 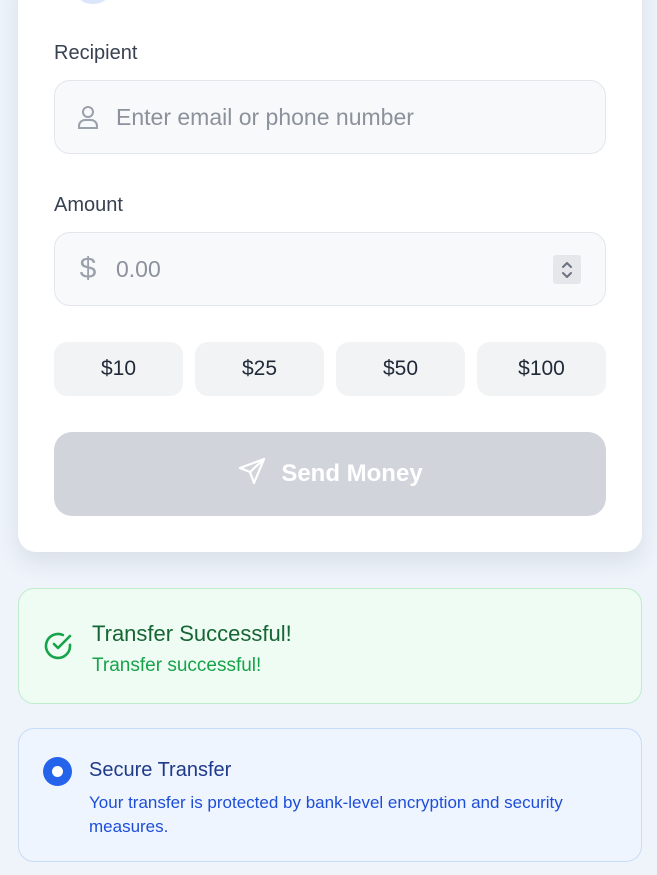 I want to click on secure-title: Secure Transfer, so click(x=160, y=770).